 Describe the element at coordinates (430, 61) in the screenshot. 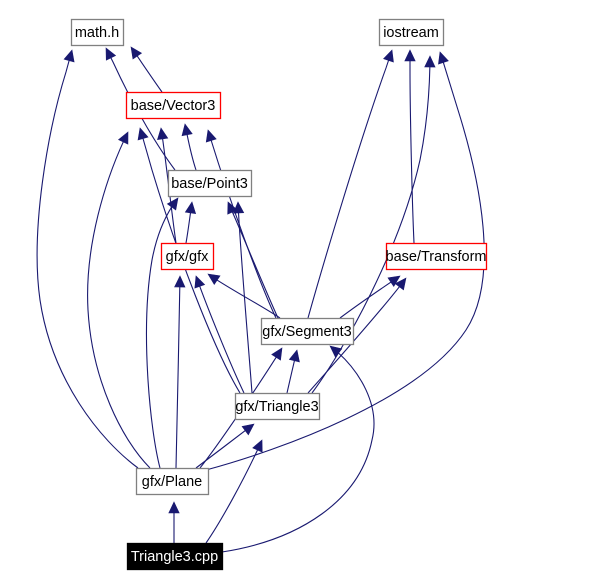

I see `arrowhead-triangle3-to-iostream` at that location.